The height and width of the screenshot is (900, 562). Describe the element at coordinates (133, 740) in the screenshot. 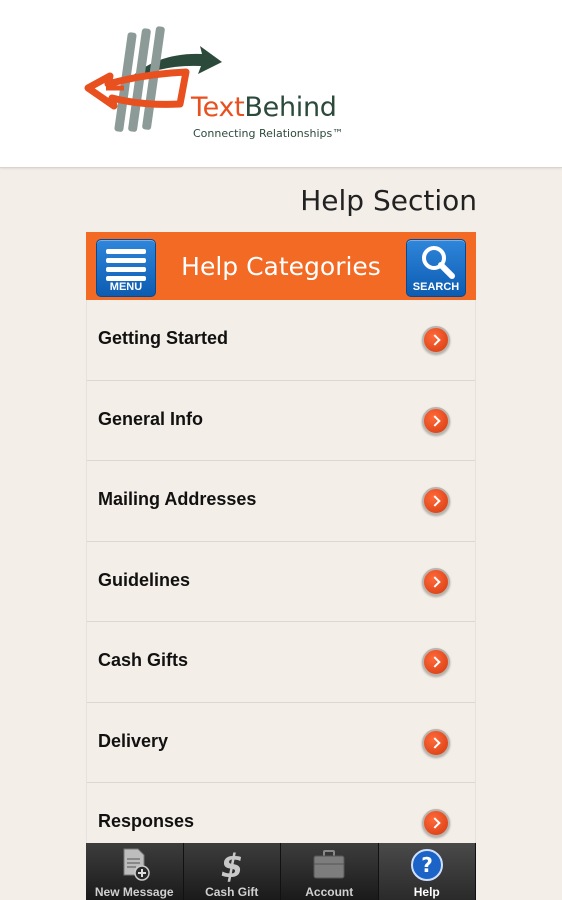

I see `help-item-label: Delivery` at that location.